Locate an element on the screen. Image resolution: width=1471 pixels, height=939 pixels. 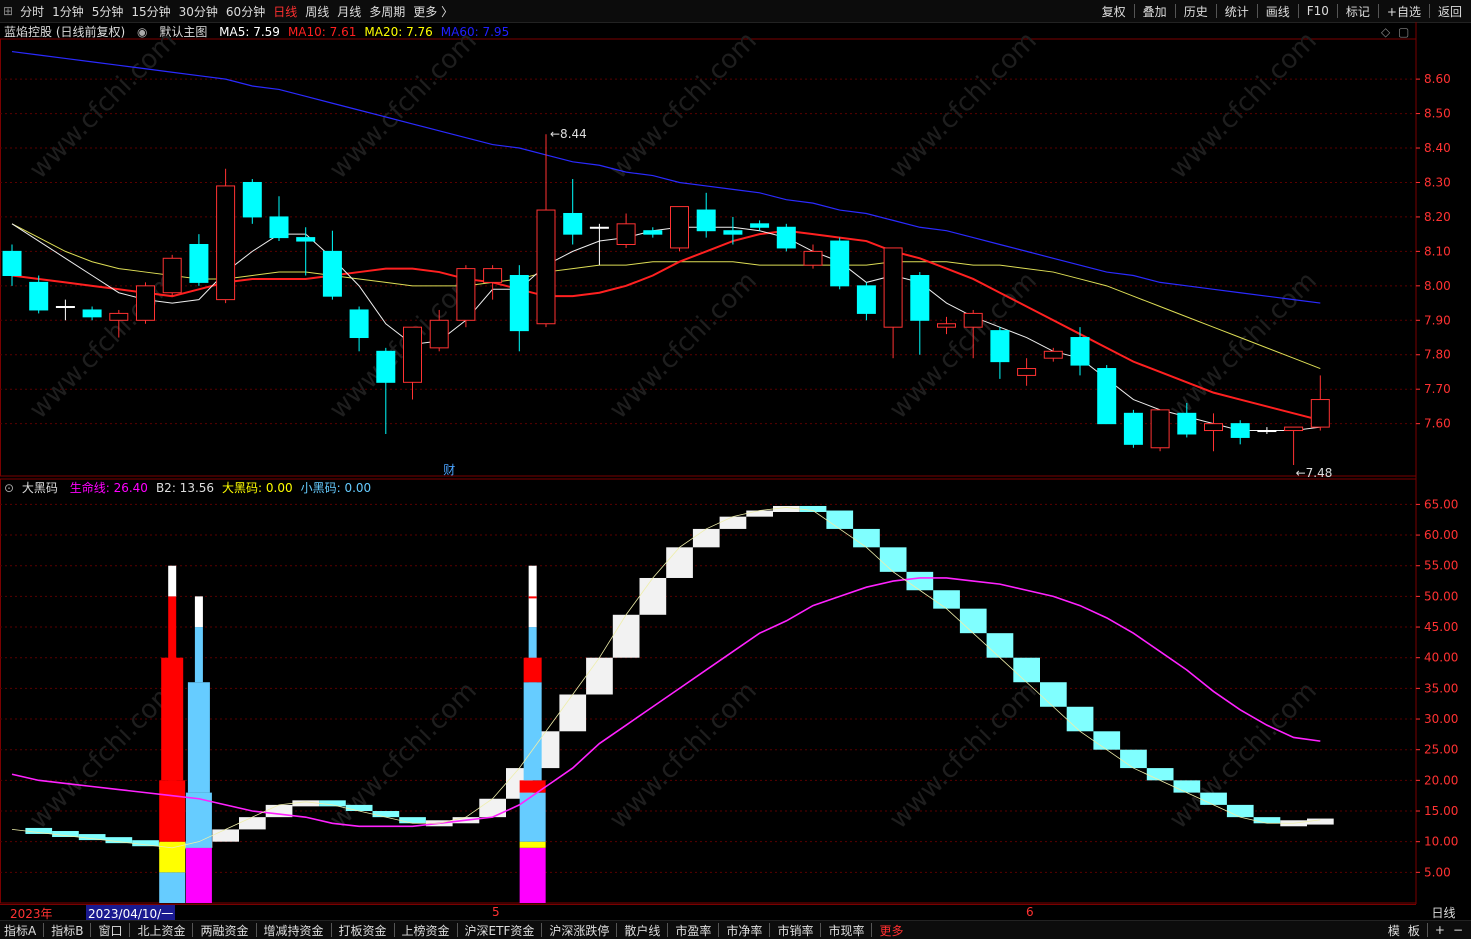
toolbar-action-5: F10 is located at coordinates (1318, 11).